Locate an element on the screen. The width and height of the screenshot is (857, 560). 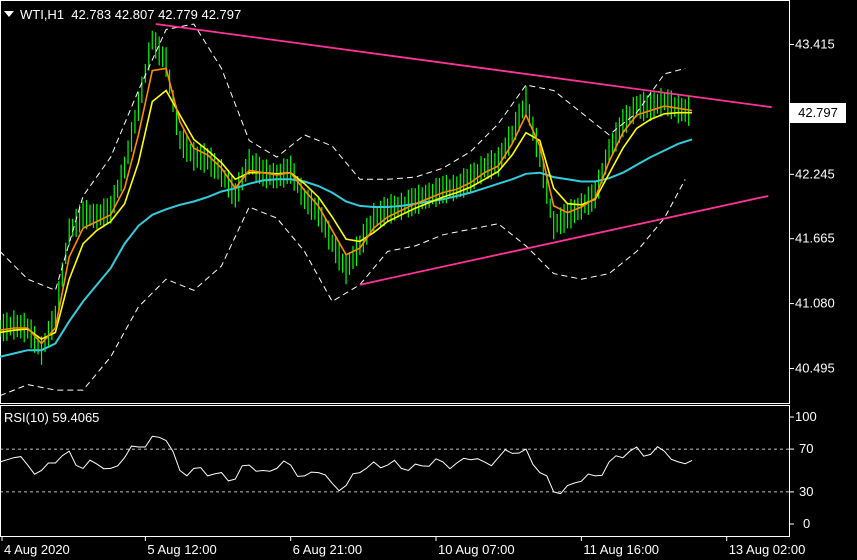
price-tick-label: 41.080 is located at coordinates (815, 303).